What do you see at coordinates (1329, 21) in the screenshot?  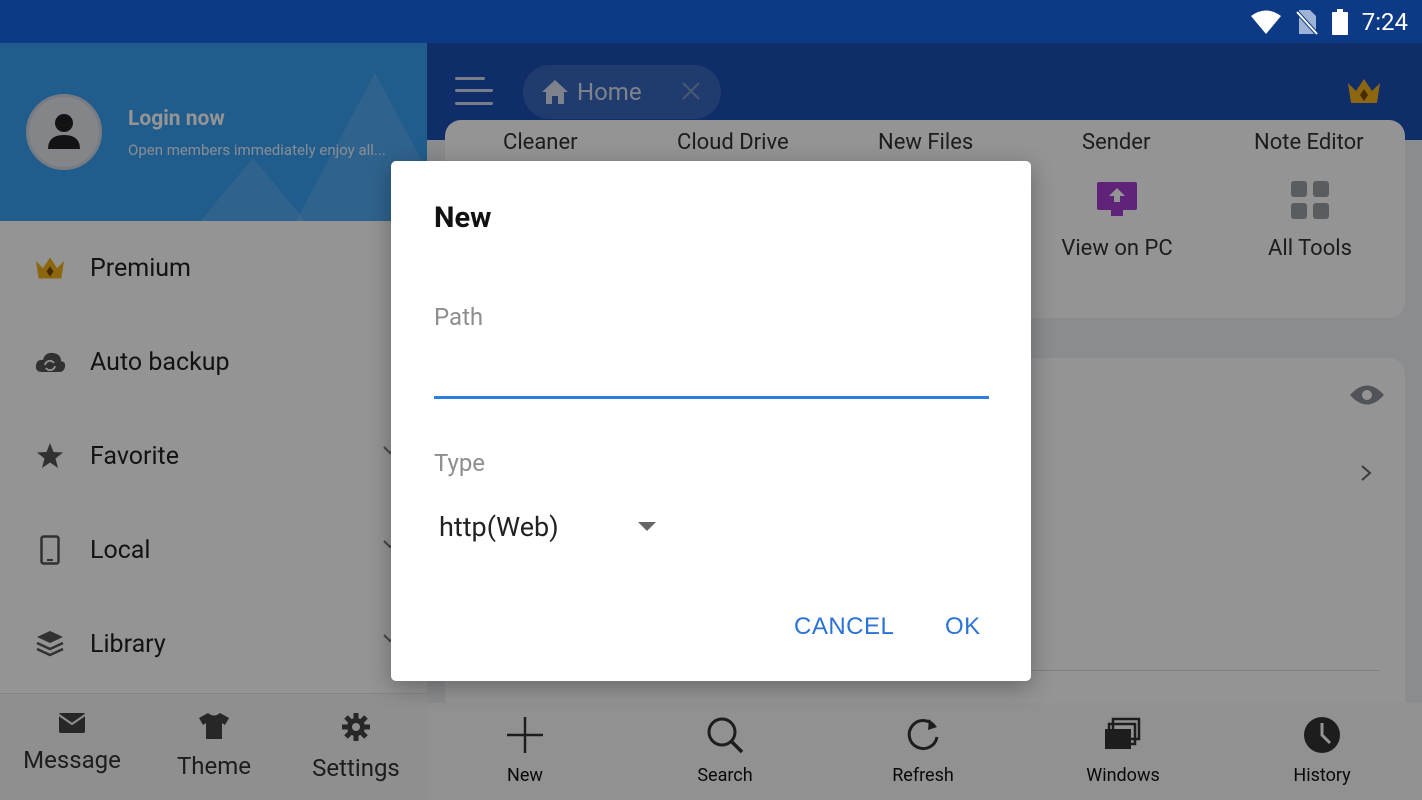 I see `status-icons: 7:24` at bounding box center [1329, 21].